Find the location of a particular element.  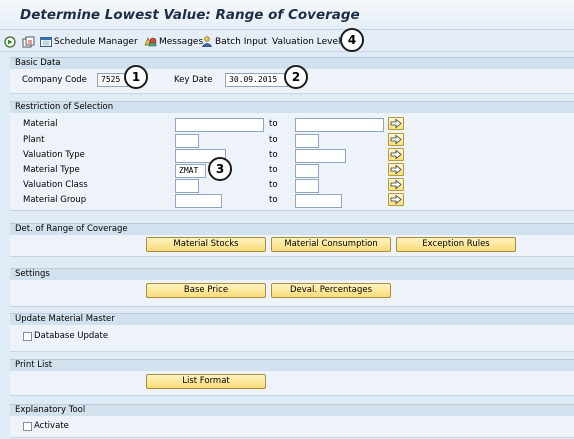

database-update-checkbox is located at coordinates (27, 336).